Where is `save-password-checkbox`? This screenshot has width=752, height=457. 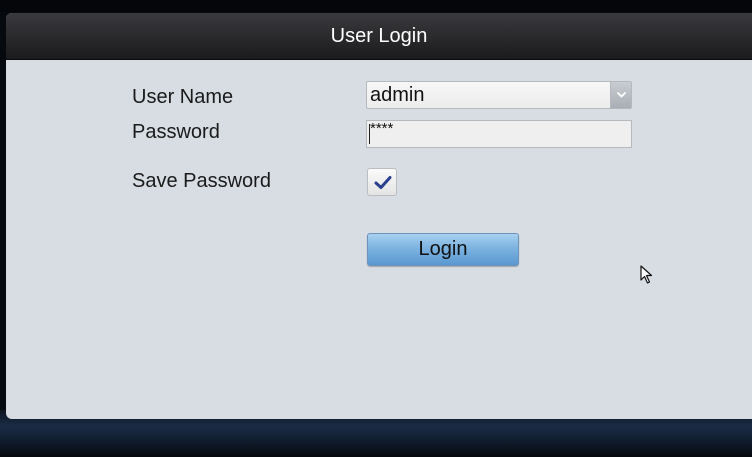
save-password-checkbox is located at coordinates (382, 182).